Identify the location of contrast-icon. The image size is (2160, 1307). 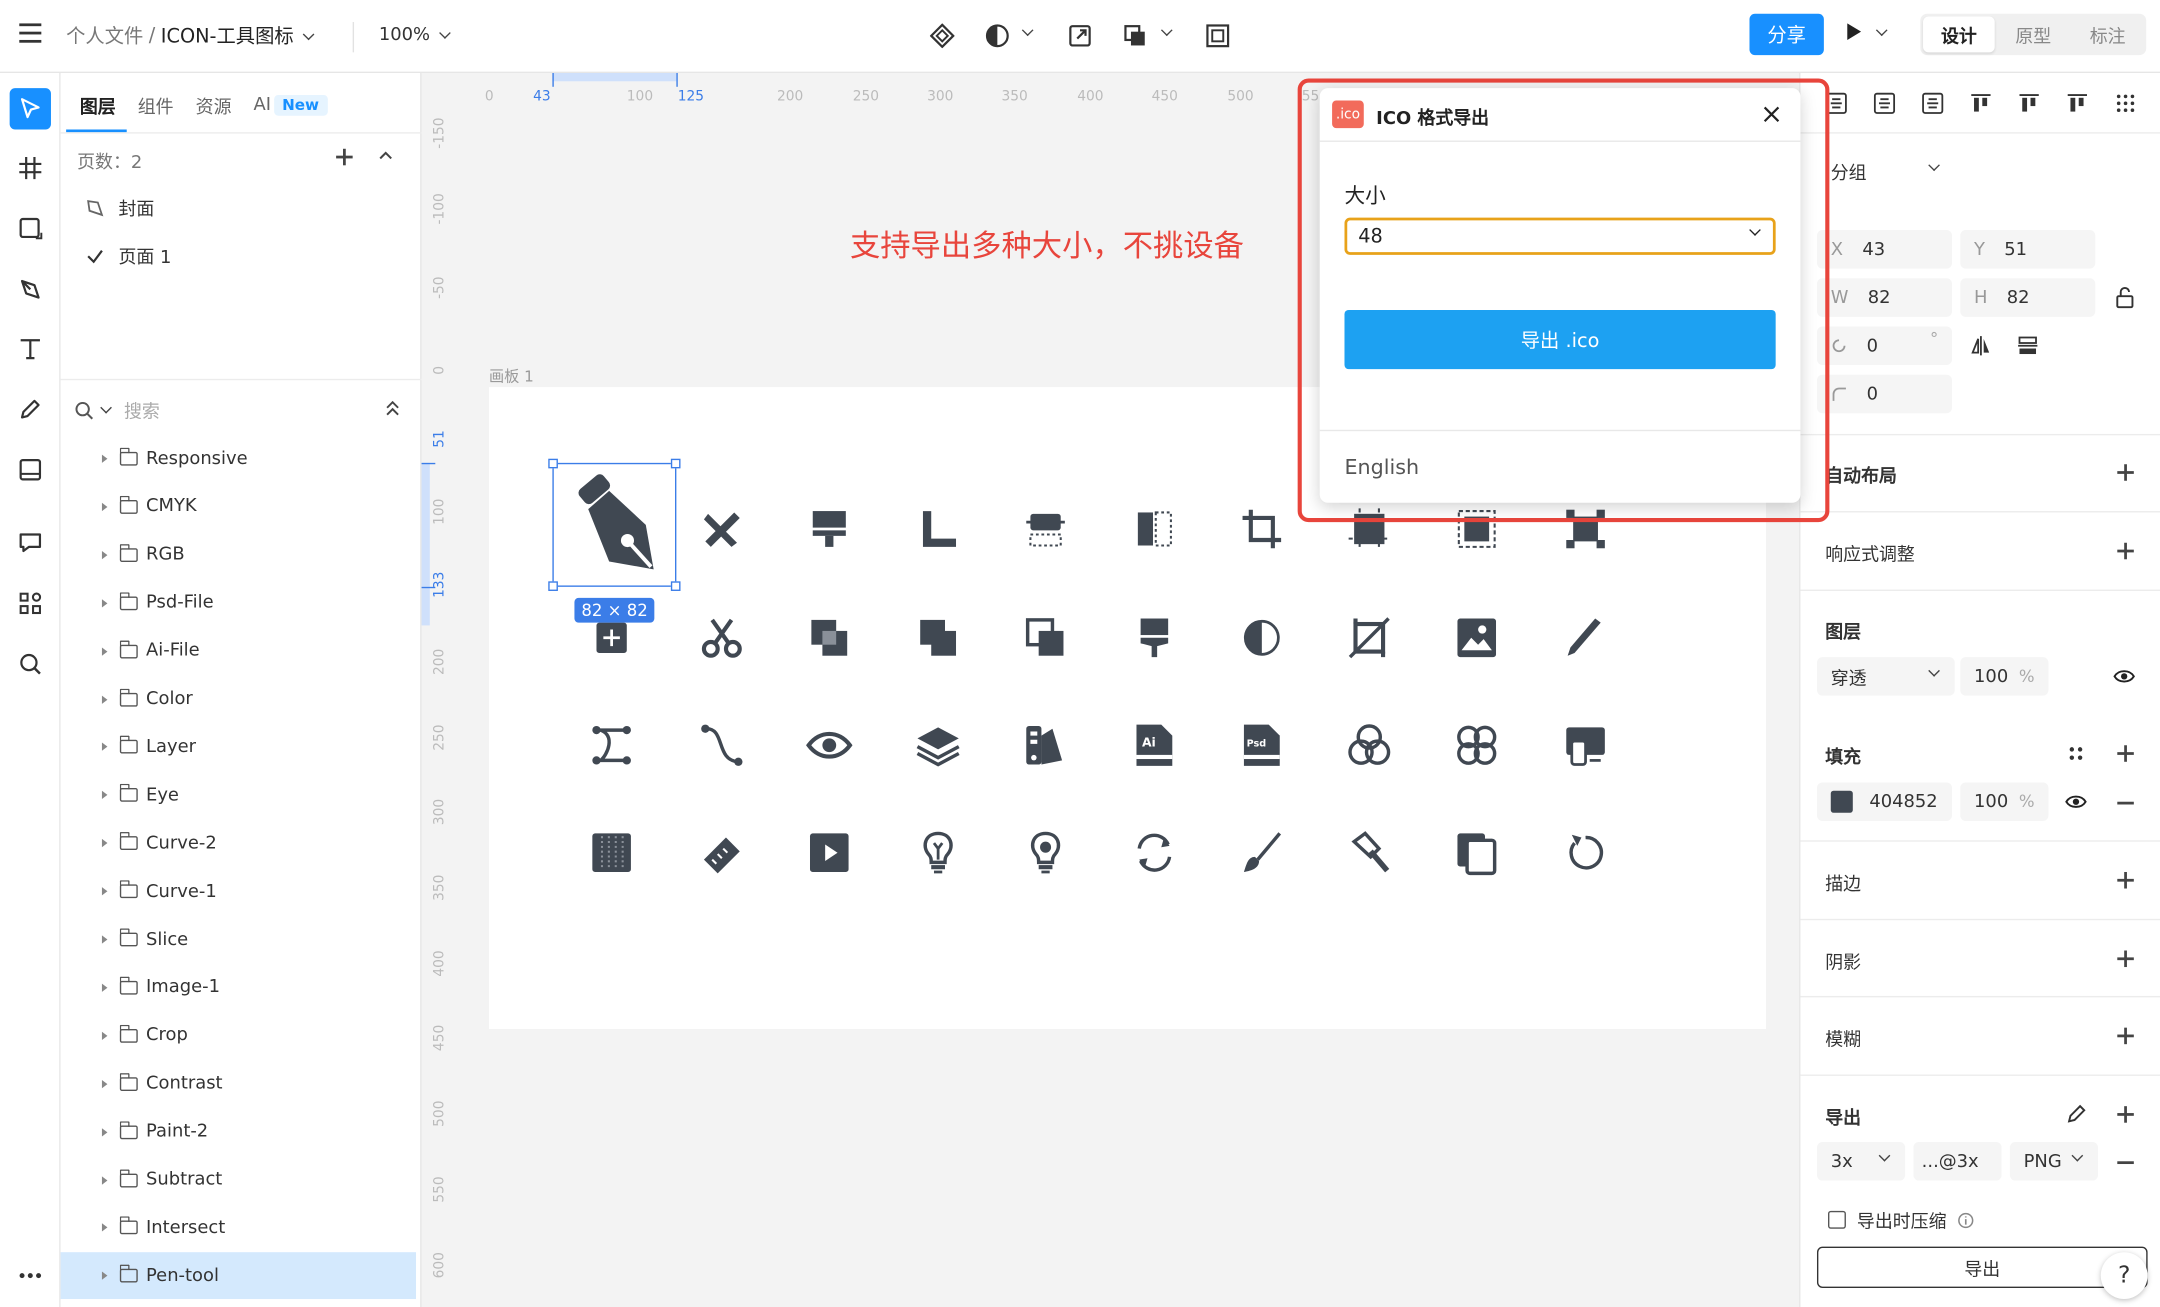
(1261, 637).